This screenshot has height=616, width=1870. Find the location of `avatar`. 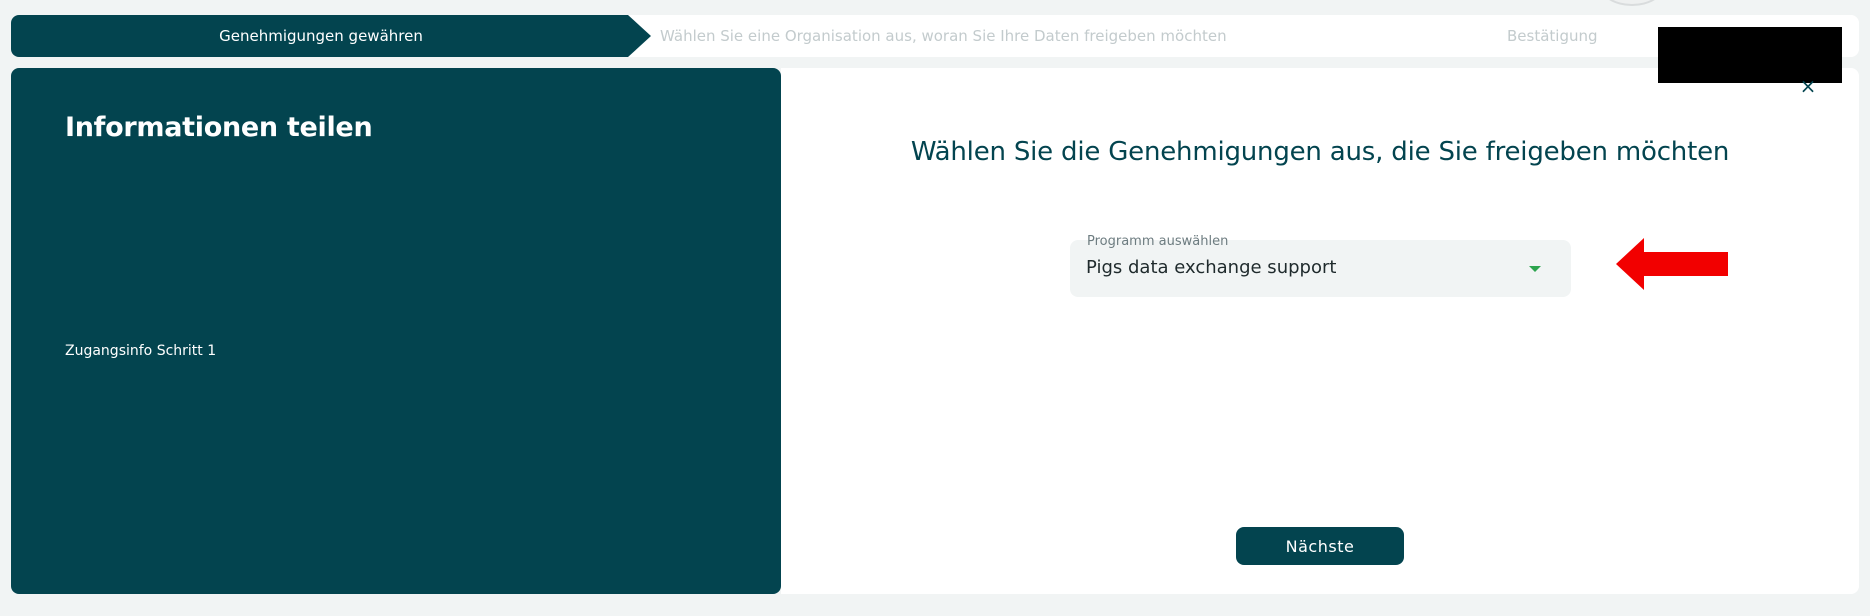

avatar is located at coordinates (1632, 3).